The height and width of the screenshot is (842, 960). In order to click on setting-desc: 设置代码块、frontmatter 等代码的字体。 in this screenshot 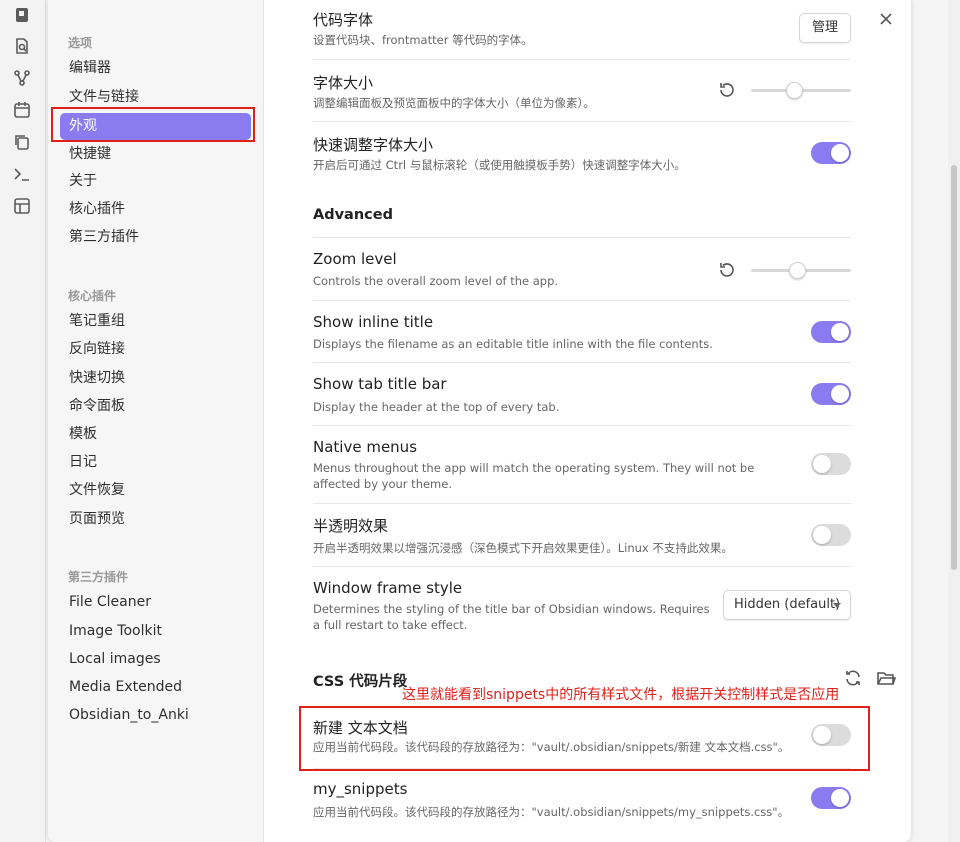, I will do `click(423, 40)`.